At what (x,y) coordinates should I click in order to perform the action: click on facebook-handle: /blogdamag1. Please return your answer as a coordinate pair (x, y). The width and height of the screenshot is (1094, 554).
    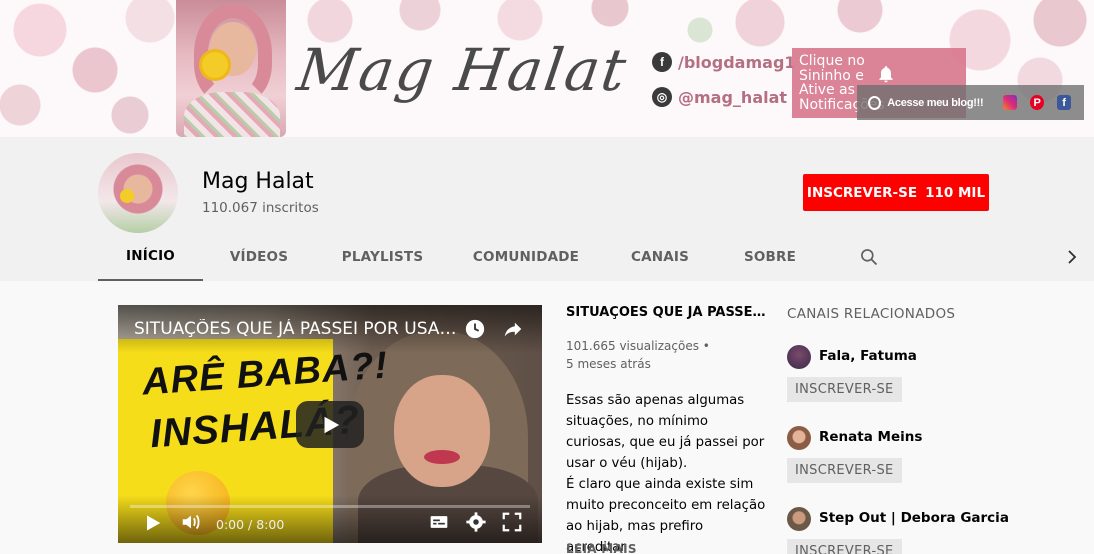
    Looking at the image, I should click on (737, 62).